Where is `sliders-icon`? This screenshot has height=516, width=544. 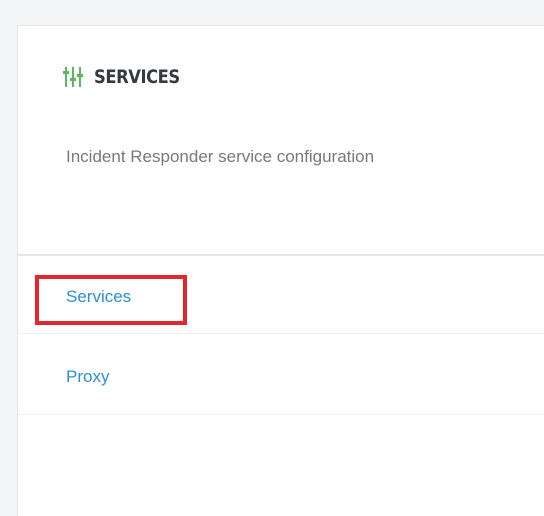
sliders-icon is located at coordinates (73, 77).